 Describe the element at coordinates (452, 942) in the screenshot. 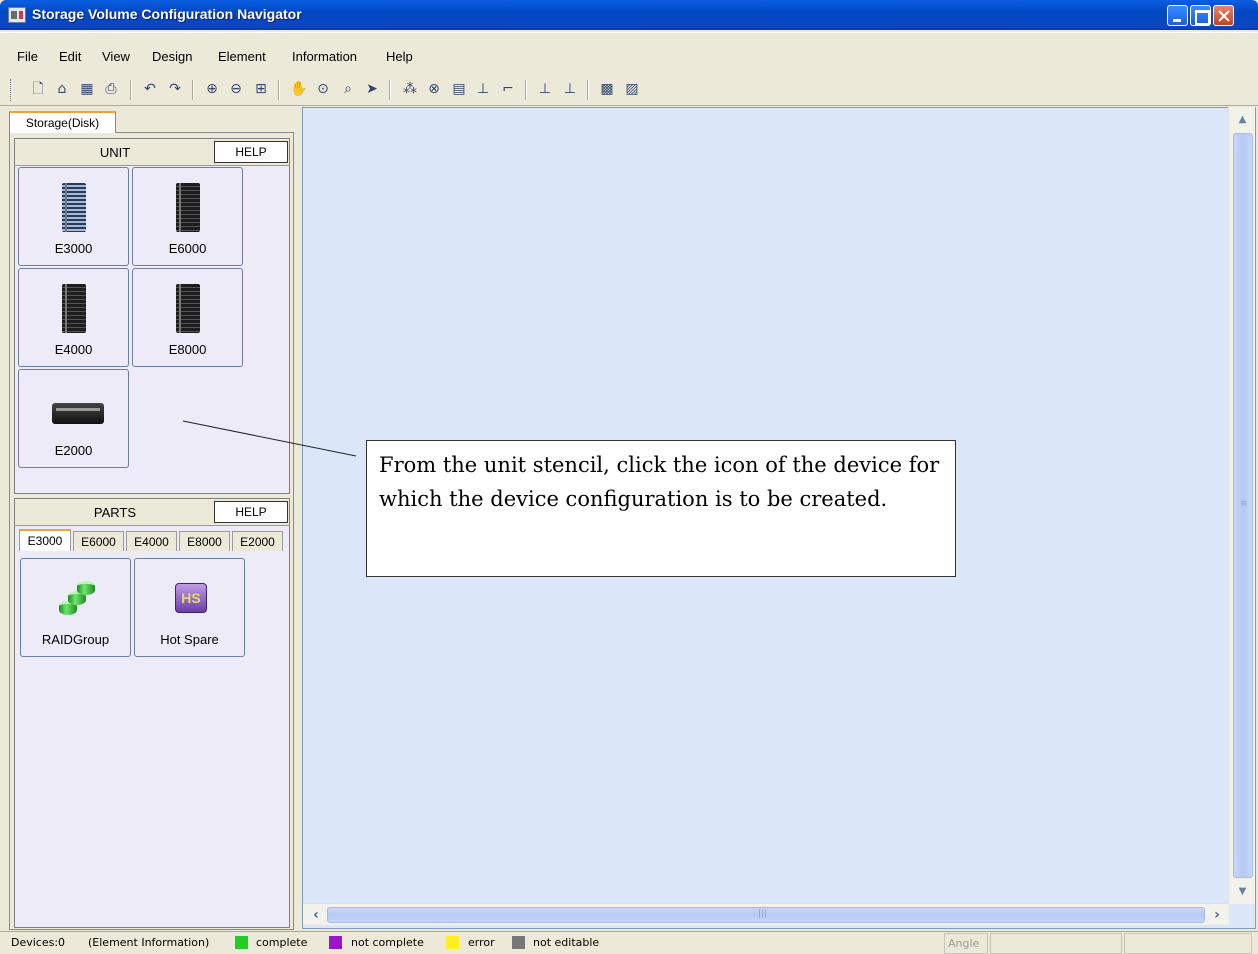

I see `legend-swatch-error` at that location.